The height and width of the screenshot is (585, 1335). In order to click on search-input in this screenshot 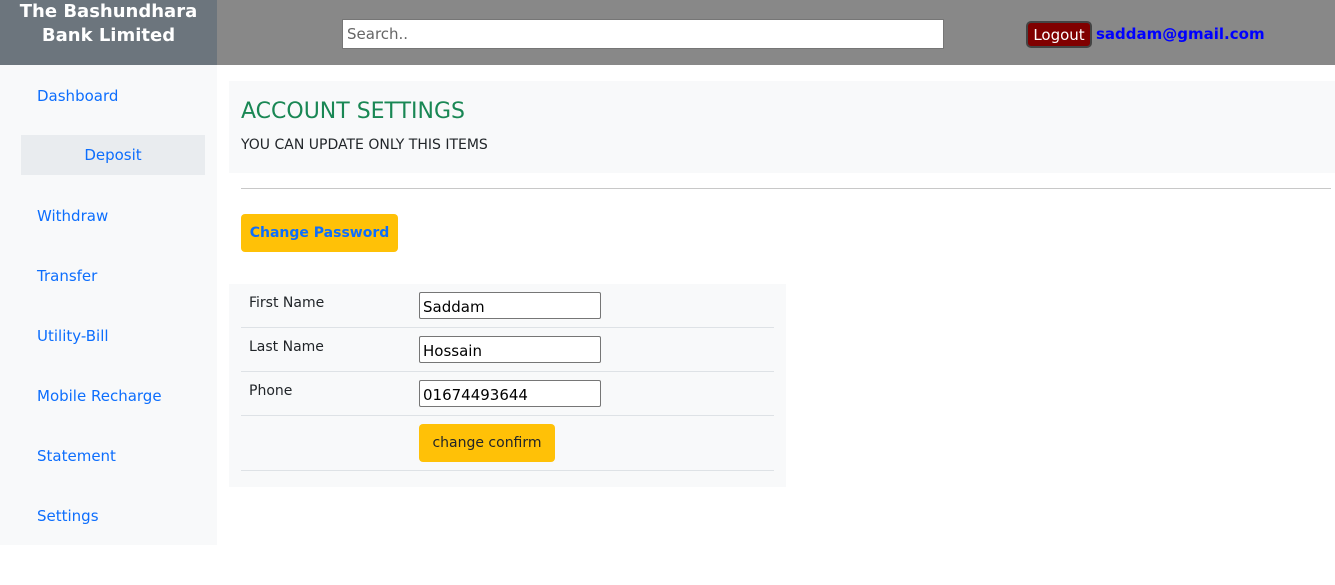, I will do `click(643, 34)`.